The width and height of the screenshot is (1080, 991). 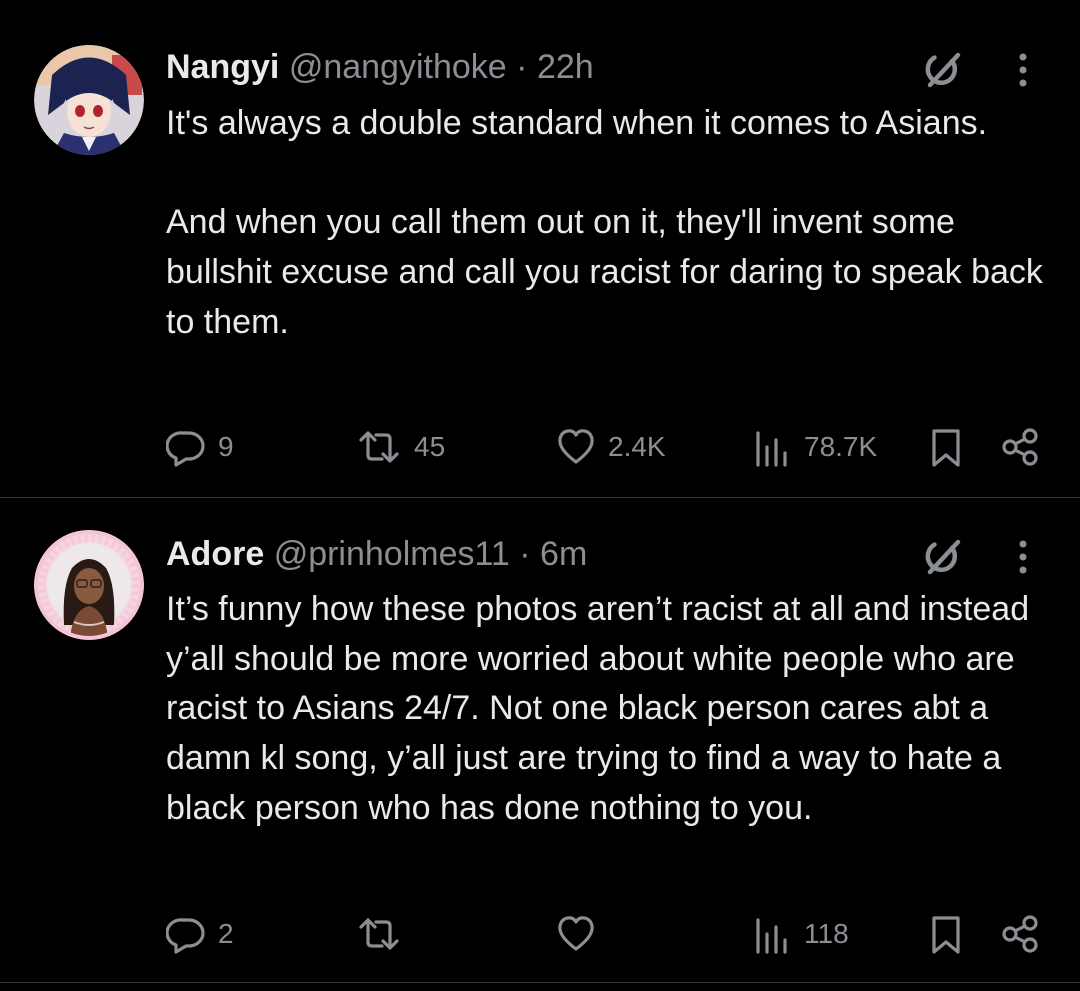 I want to click on timestamp: 22h, so click(x=565, y=67).